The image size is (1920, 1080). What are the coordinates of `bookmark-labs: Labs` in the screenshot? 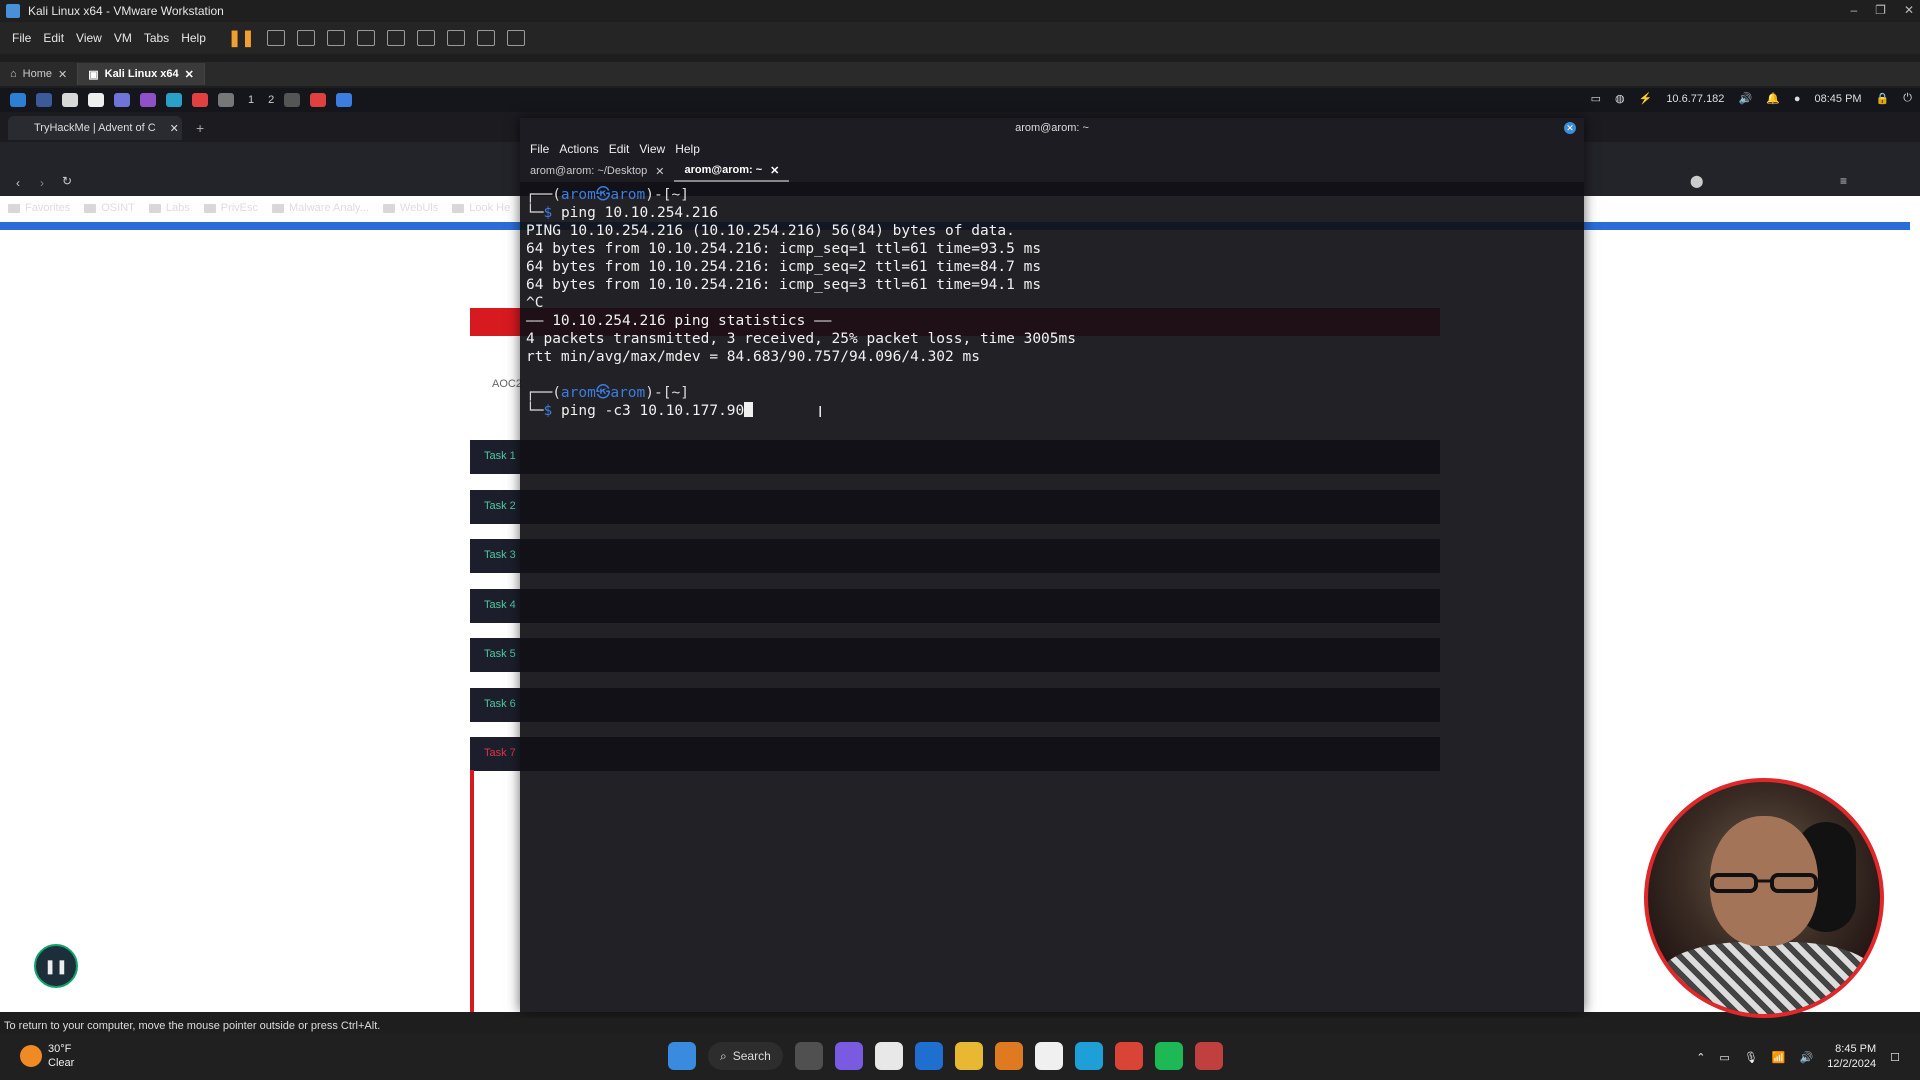 It's located at (169, 208).